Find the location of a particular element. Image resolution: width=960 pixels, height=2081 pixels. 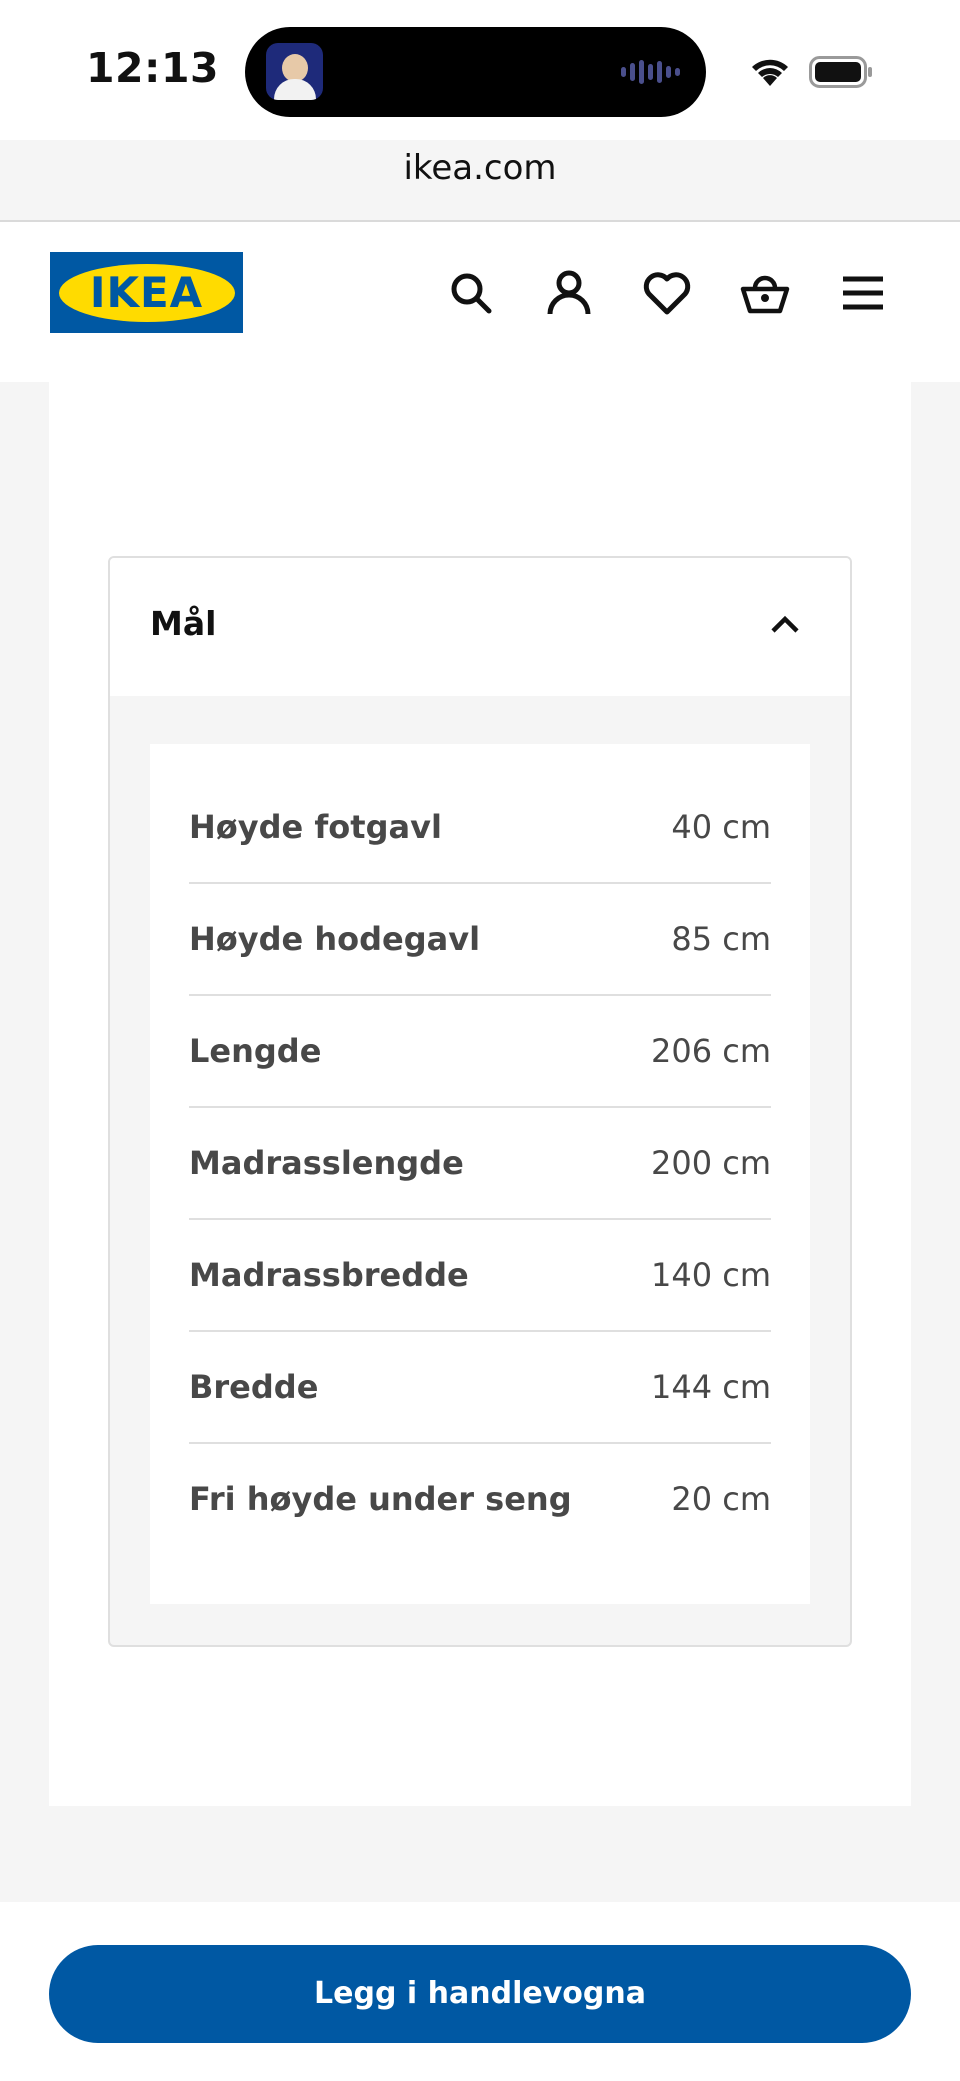

chevron-up-icon is located at coordinates (785, 624).